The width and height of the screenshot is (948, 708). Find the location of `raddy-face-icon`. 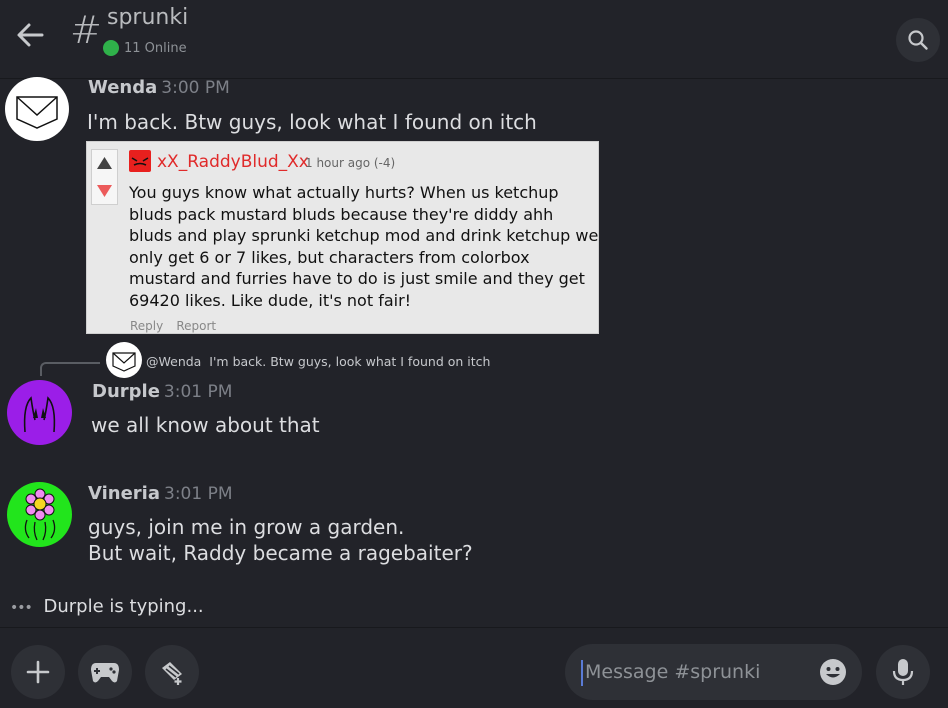

raddy-face-icon is located at coordinates (140, 161).